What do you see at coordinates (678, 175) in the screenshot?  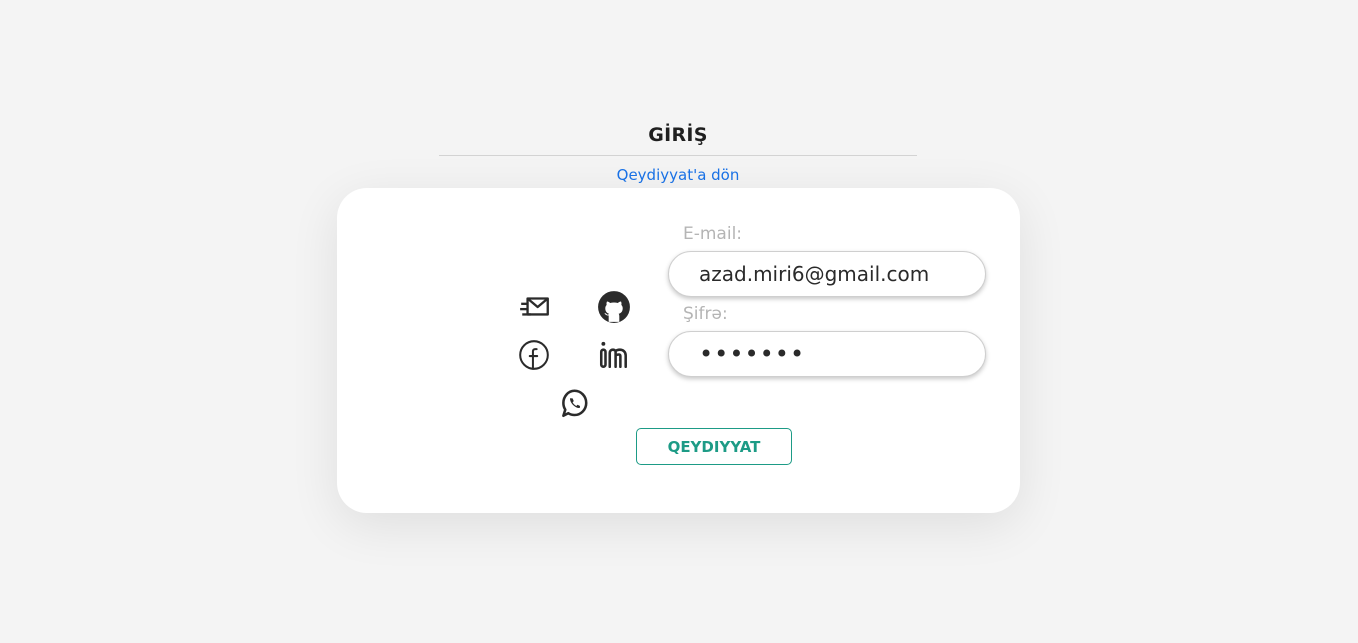 I see `back-to-register-link: Qeydiyyat'a dön` at bounding box center [678, 175].